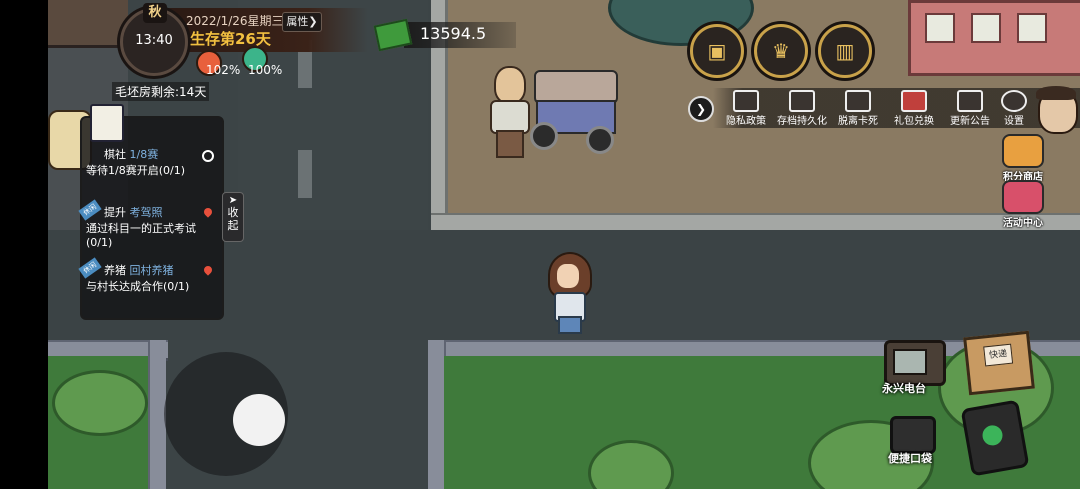 The height and width of the screenshot is (489, 1080). I want to click on flower-bed, so click(88, 24).